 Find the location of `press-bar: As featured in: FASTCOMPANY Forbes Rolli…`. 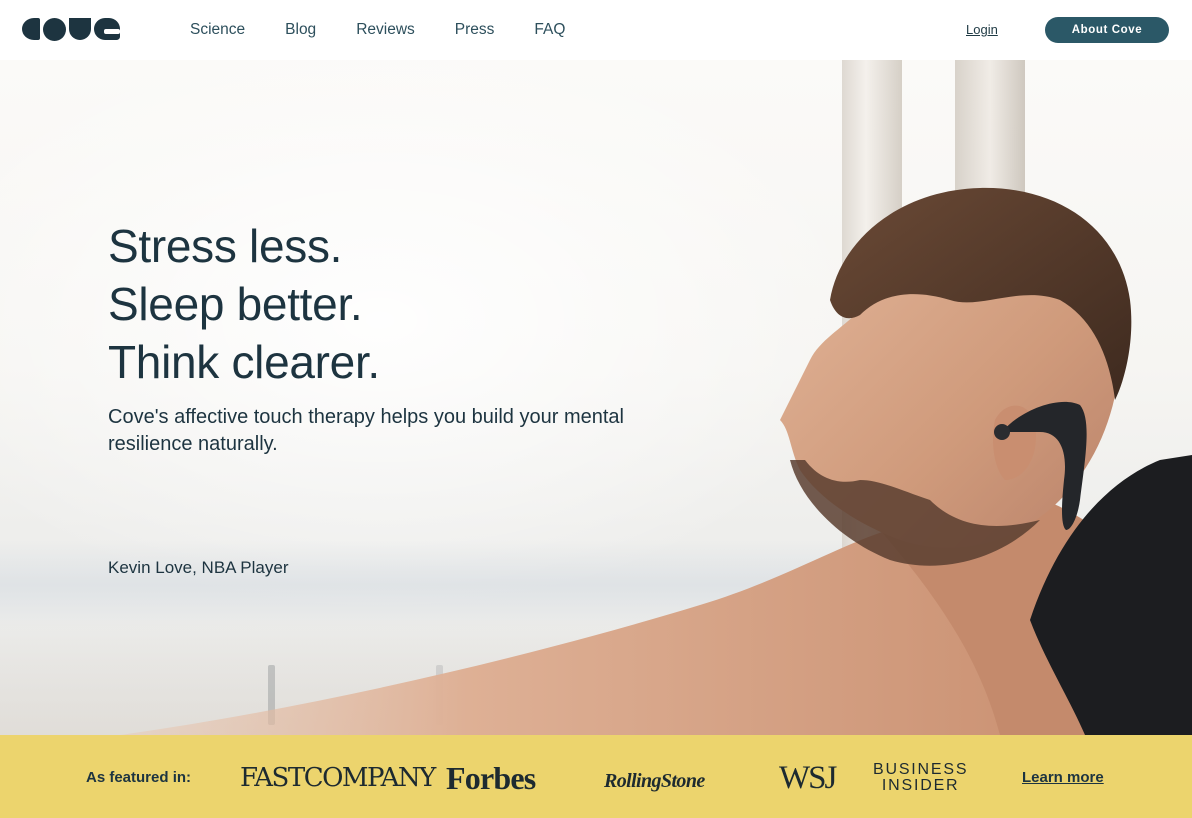

press-bar: As featured in: FASTCOMPANY Forbes Rolli… is located at coordinates (596, 776).